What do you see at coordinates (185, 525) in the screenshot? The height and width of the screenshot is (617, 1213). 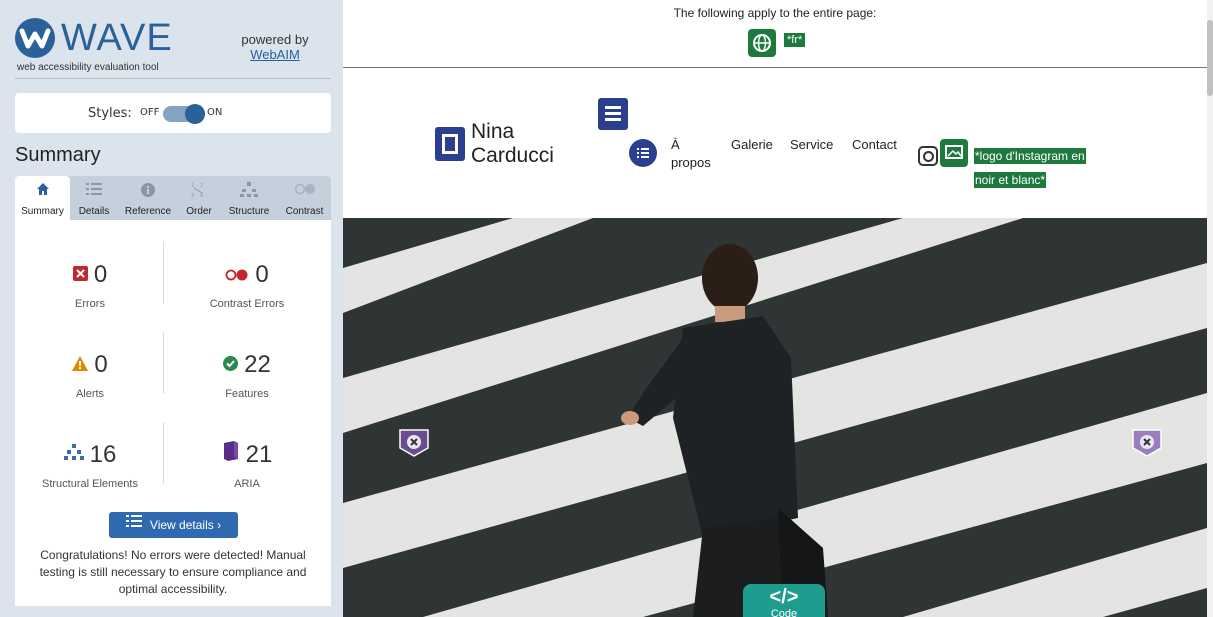 I see `view-details-label: View details ›` at bounding box center [185, 525].